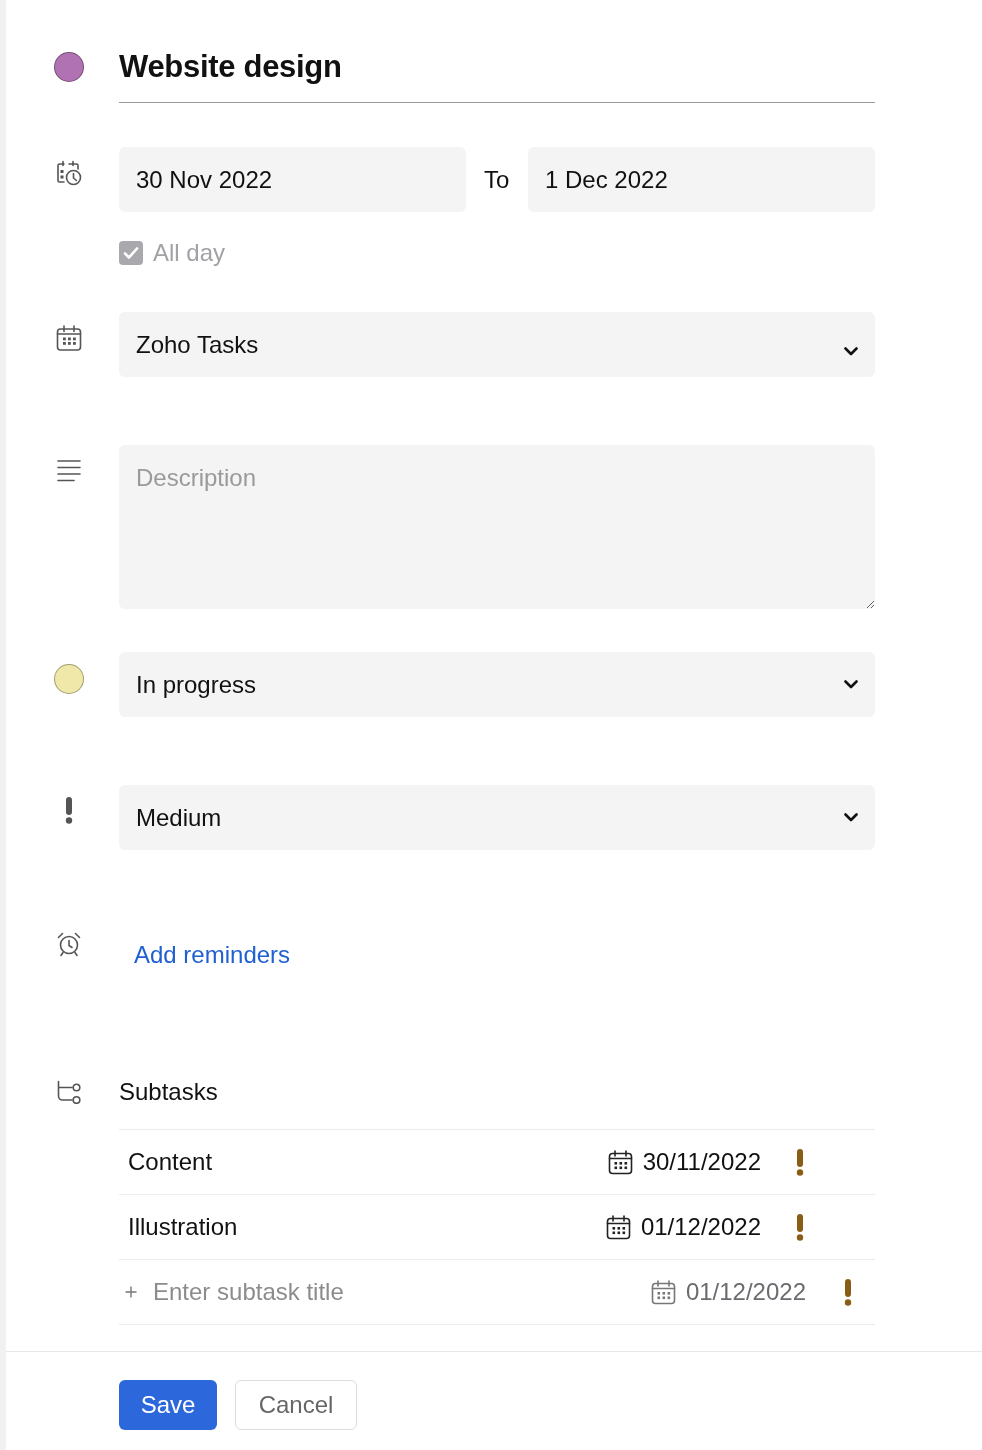 Image resolution: width=982 pixels, height=1450 pixels. What do you see at coordinates (168, 1092) in the screenshot?
I see `section-label: Subtasks` at bounding box center [168, 1092].